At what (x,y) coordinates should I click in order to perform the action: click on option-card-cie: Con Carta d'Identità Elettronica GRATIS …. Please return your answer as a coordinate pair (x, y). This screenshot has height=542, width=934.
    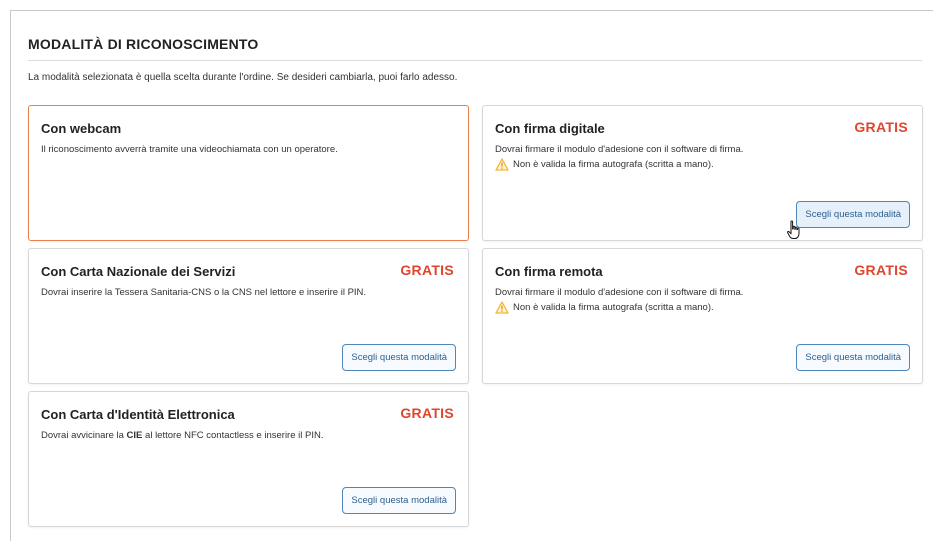
    Looking at the image, I should click on (248, 459).